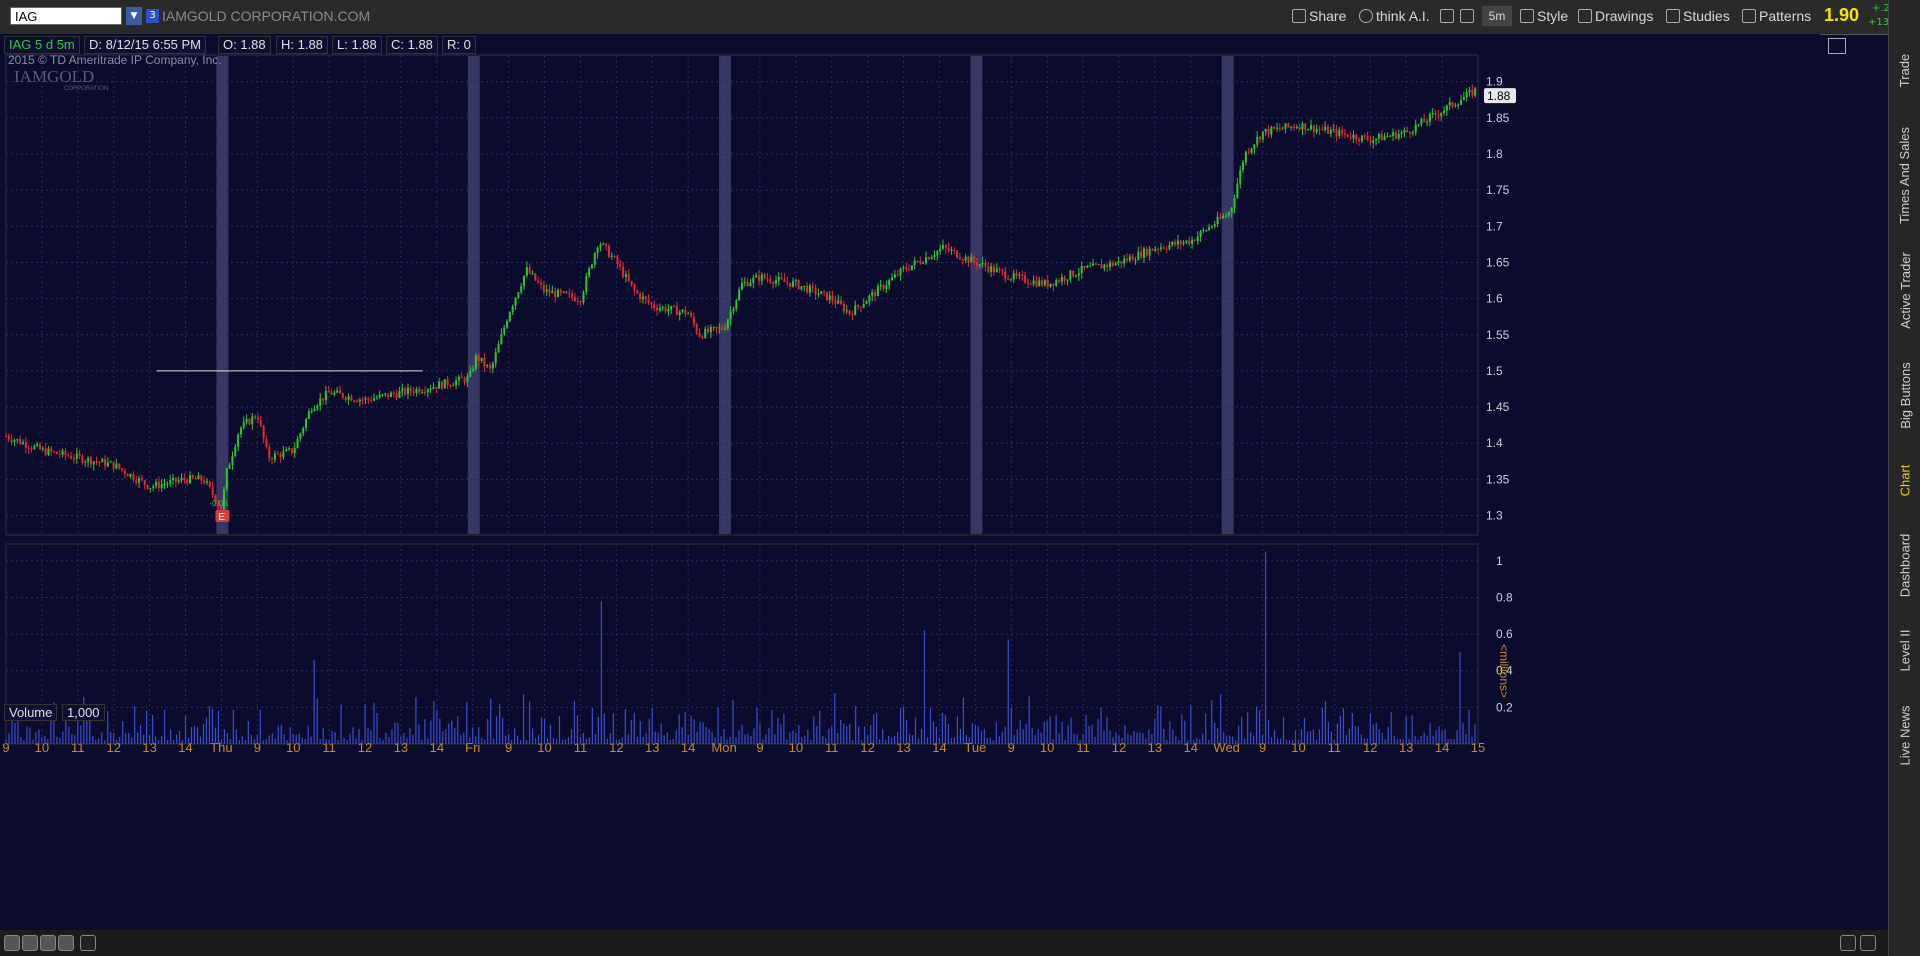 This screenshot has height=956, width=1920. I want to click on last-price-tag-label: 1.88, so click(1499, 96).